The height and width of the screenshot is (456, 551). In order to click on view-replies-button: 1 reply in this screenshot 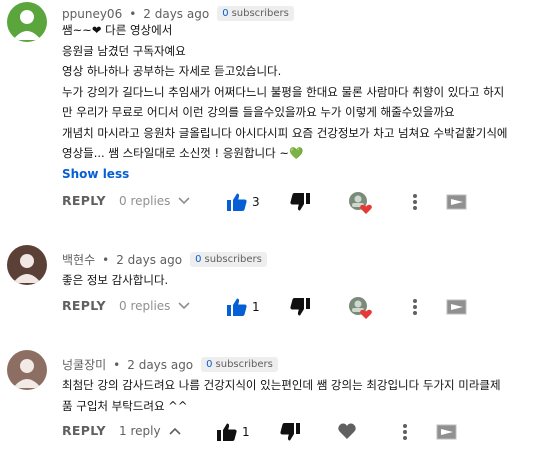, I will do `click(150, 431)`.